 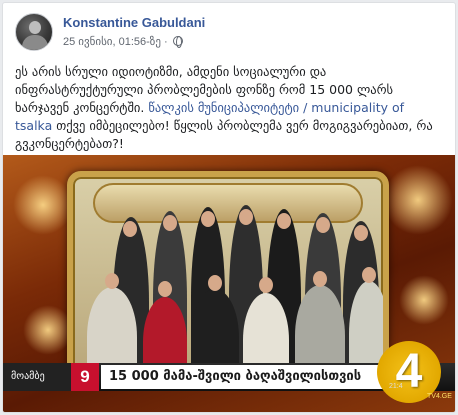 I want to click on ticker-program-label: მოამბე, so click(x=38, y=377).